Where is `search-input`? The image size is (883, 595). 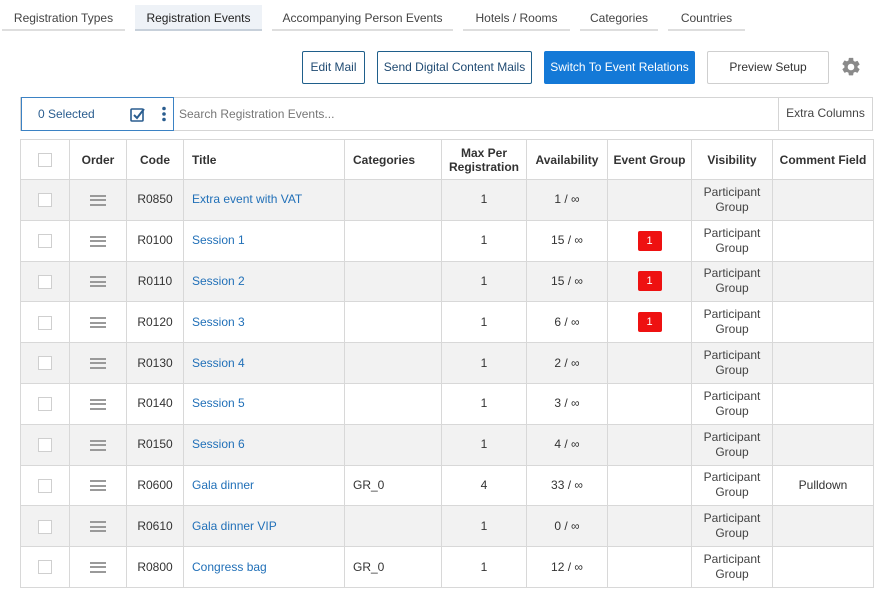
search-input is located at coordinates (477, 114).